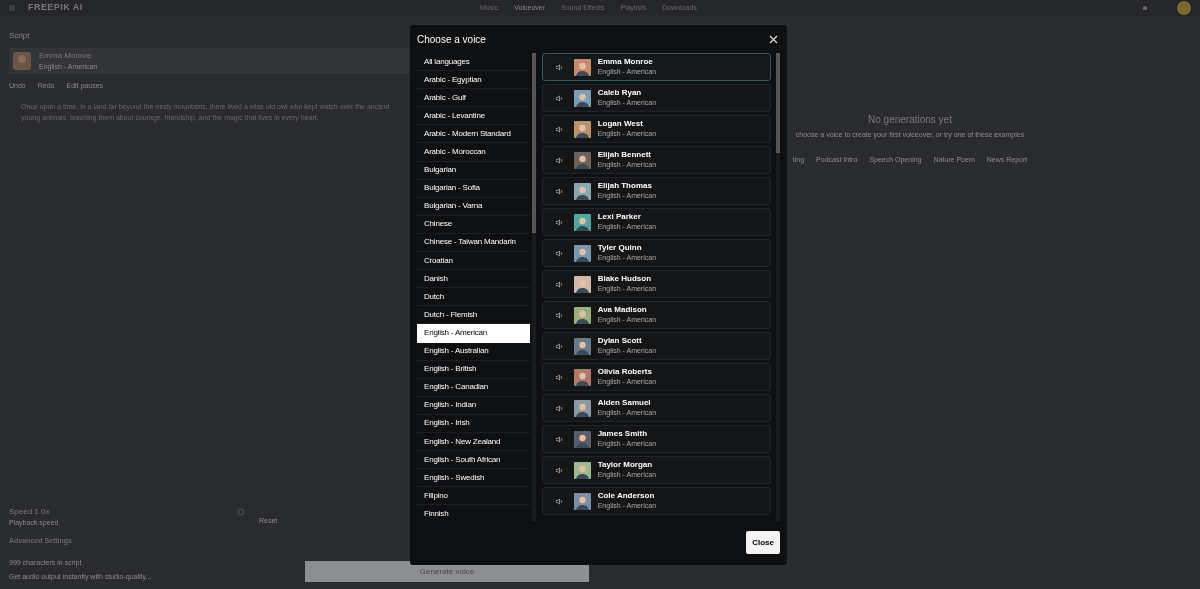 The height and width of the screenshot is (589, 1200). Describe the element at coordinates (241, 511) in the screenshot. I see `info-icon` at that location.